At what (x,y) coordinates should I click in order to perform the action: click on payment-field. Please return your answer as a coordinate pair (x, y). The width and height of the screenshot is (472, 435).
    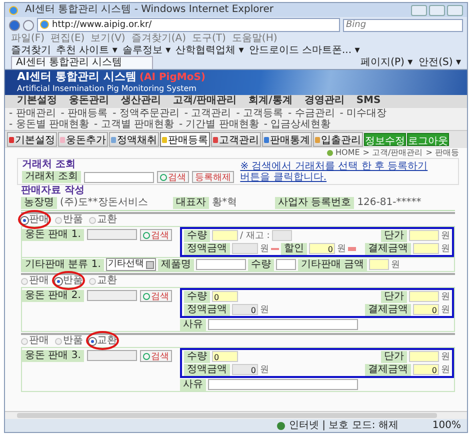
    Looking at the image, I should click on (426, 248).